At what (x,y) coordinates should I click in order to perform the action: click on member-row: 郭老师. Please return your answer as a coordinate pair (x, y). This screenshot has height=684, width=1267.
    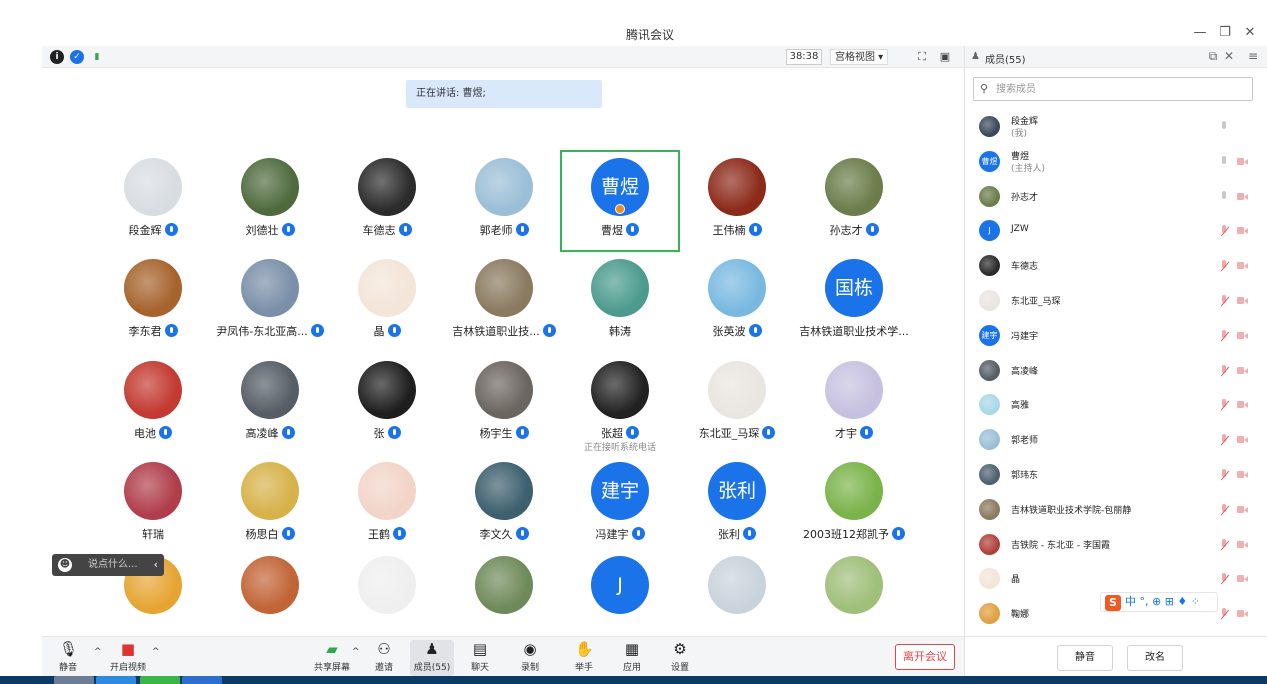
    Looking at the image, I should click on (1110, 439).